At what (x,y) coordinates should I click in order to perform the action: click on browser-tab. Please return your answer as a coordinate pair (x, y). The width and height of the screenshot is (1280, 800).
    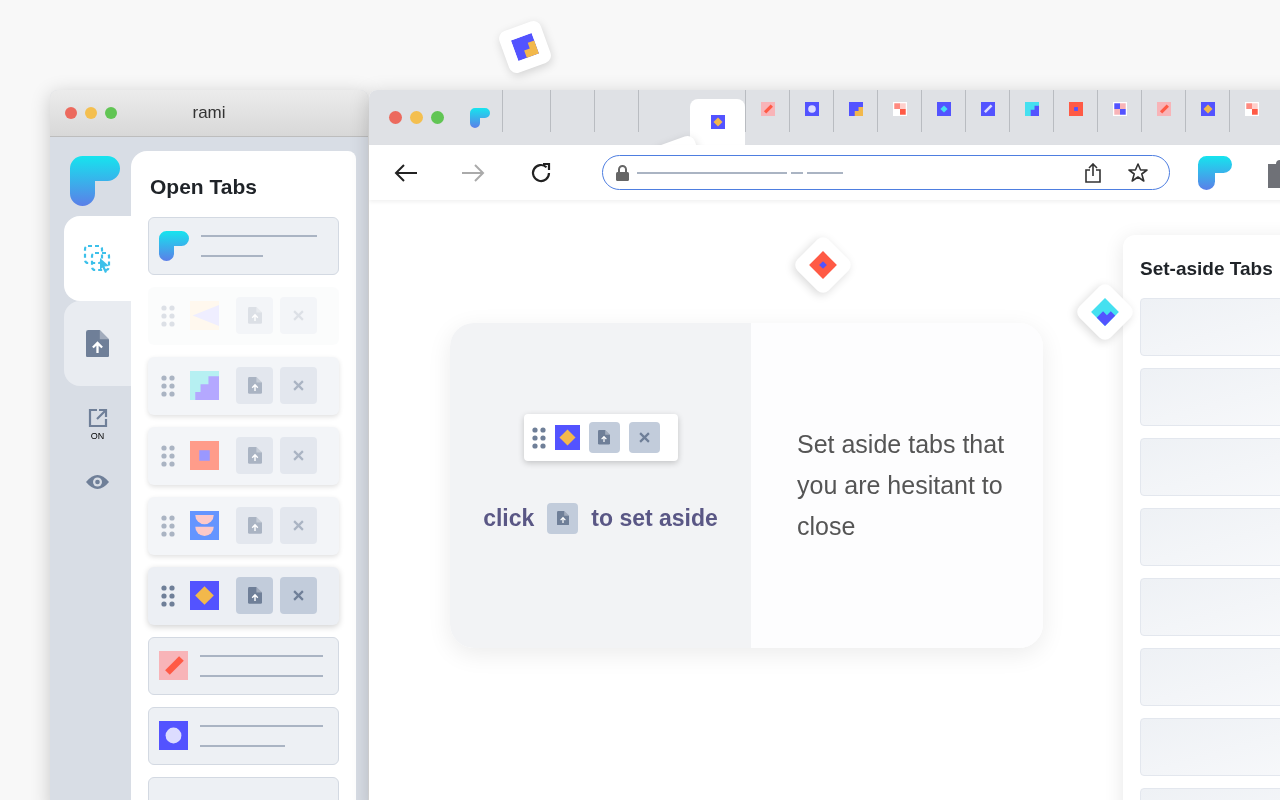
    Looking at the image, I should click on (717, 122).